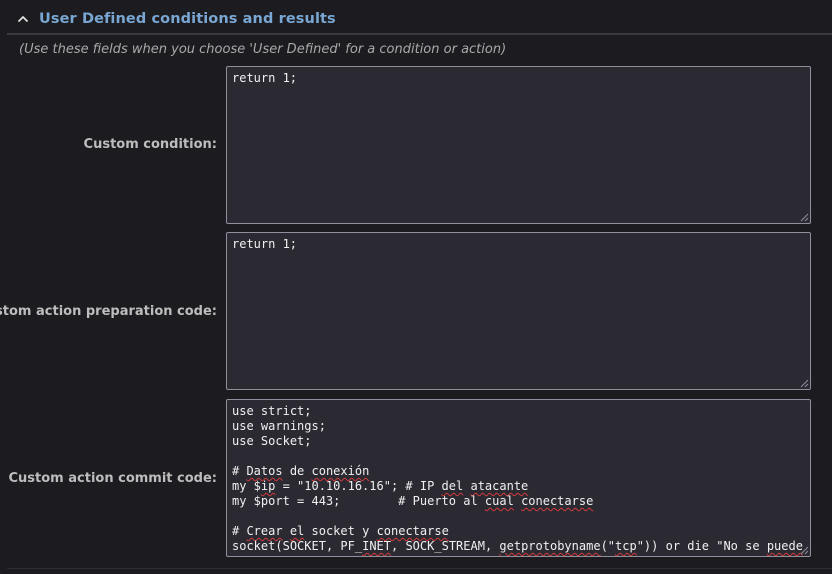 The height and width of the screenshot is (574, 832). What do you see at coordinates (340, 531) in the screenshot?
I see `code-line: # Crear el socket y conectarse` at bounding box center [340, 531].